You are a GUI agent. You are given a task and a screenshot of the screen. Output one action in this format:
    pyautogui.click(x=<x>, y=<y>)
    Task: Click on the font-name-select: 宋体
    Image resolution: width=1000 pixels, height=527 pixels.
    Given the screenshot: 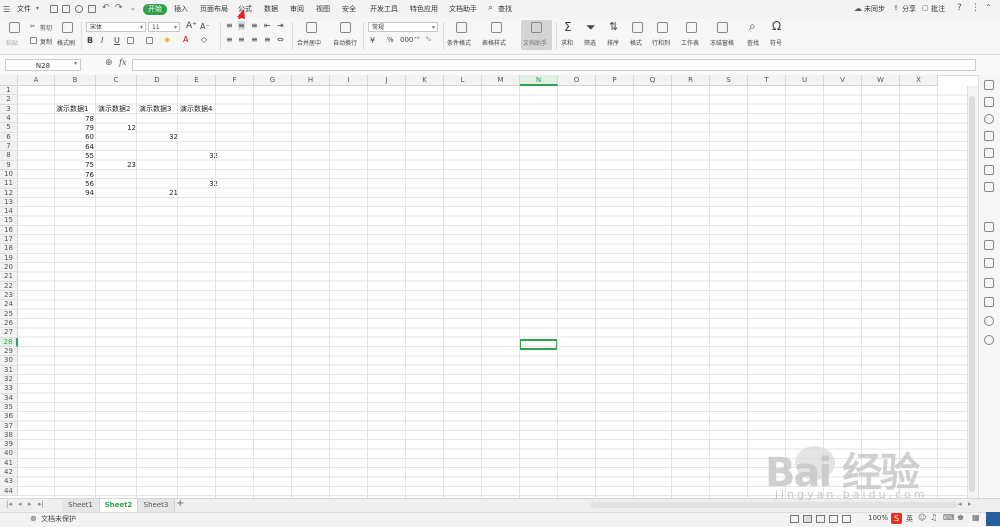 What is the action you would take?
    pyautogui.click(x=116, y=27)
    